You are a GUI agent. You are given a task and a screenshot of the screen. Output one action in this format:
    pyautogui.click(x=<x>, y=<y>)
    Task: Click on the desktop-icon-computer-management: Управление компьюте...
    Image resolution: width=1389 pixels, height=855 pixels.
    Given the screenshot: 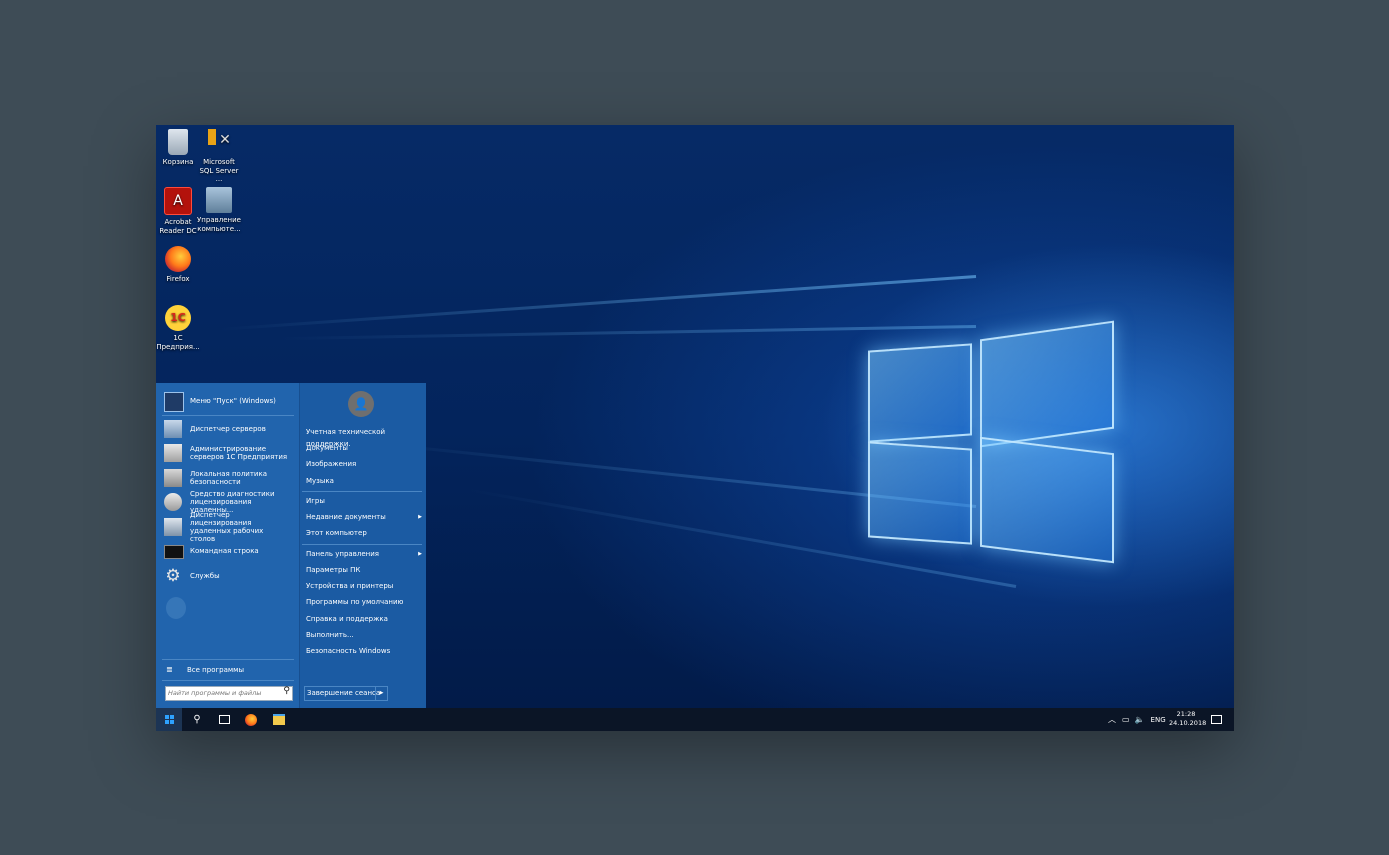 What is the action you would take?
    pyautogui.click(x=219, y=210)
    